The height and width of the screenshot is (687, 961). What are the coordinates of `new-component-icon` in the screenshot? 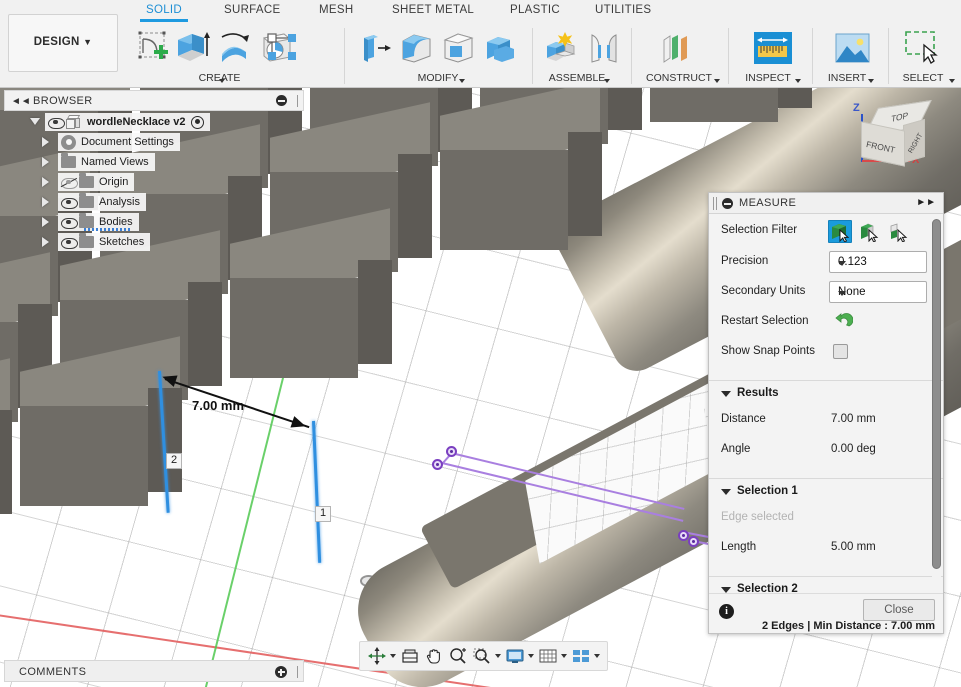 It's located at (560, 48).